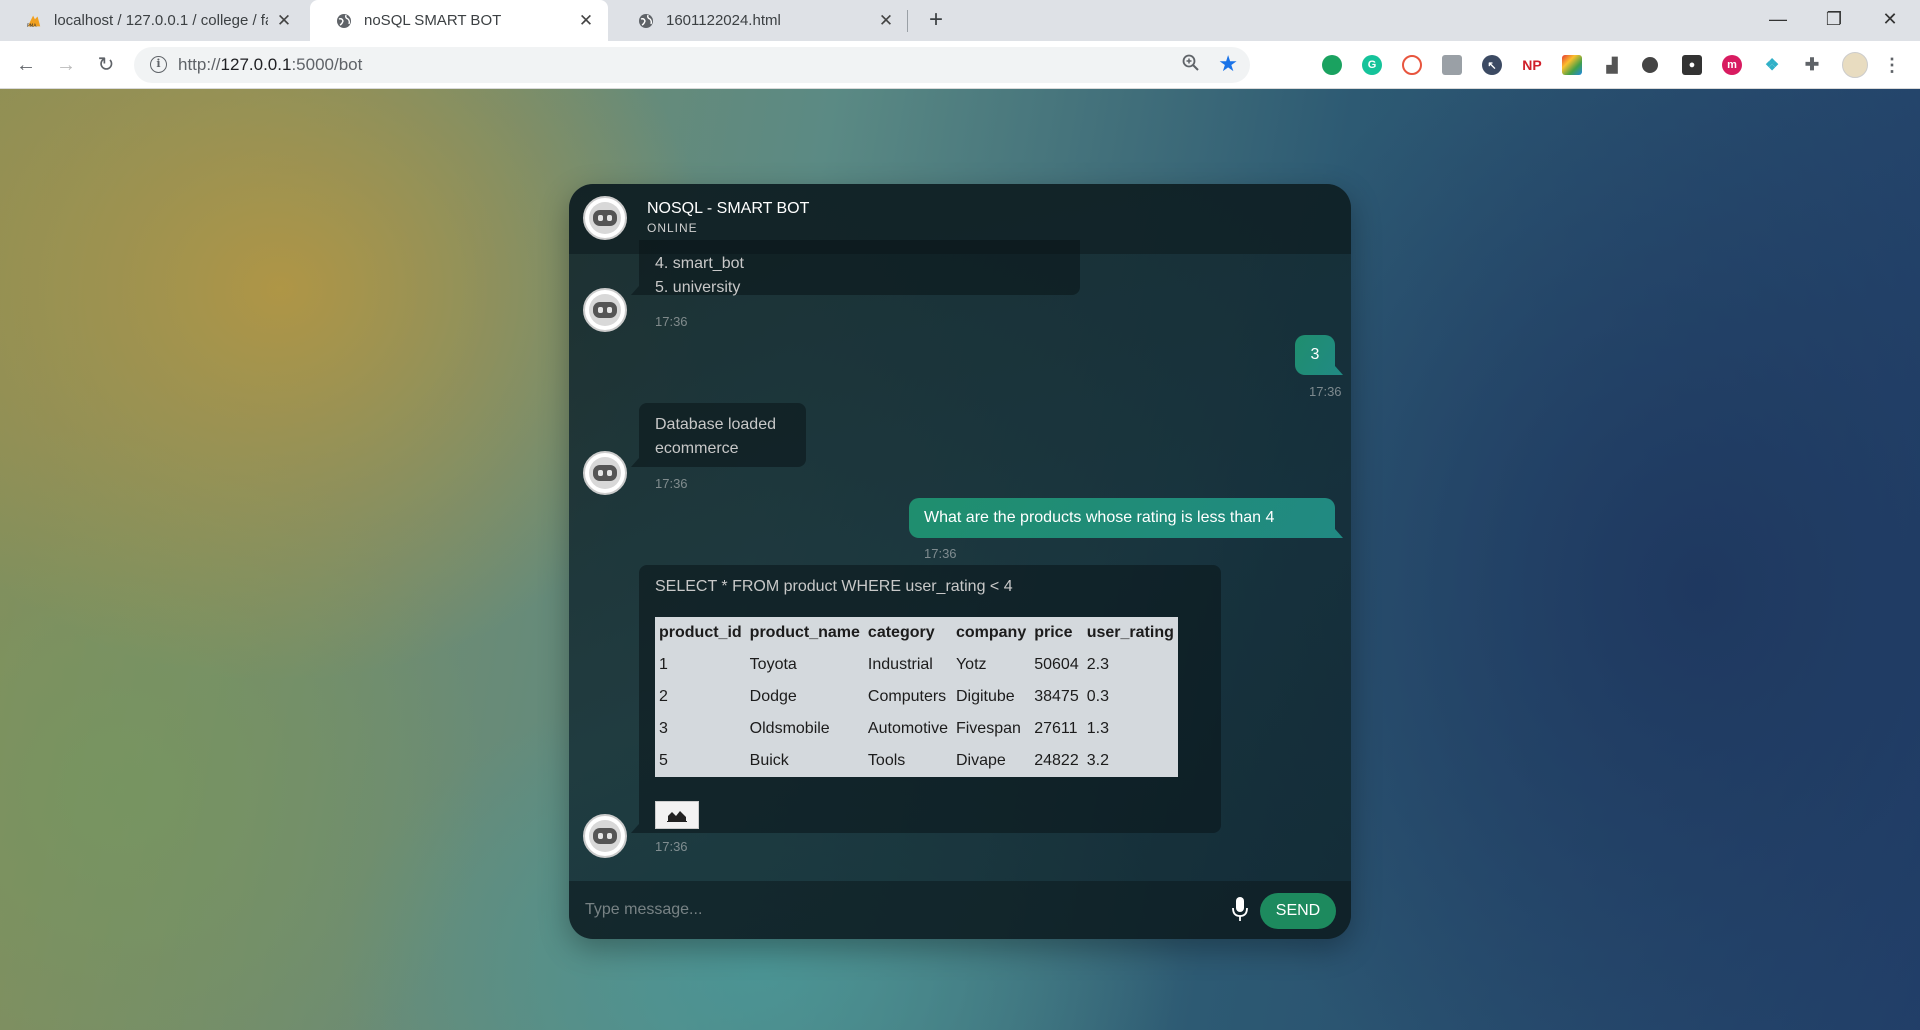  What do you see at coordinates (697, 448) in the screenshot?
I see `message-line: ecommerce` at bounding box center [697, 448].